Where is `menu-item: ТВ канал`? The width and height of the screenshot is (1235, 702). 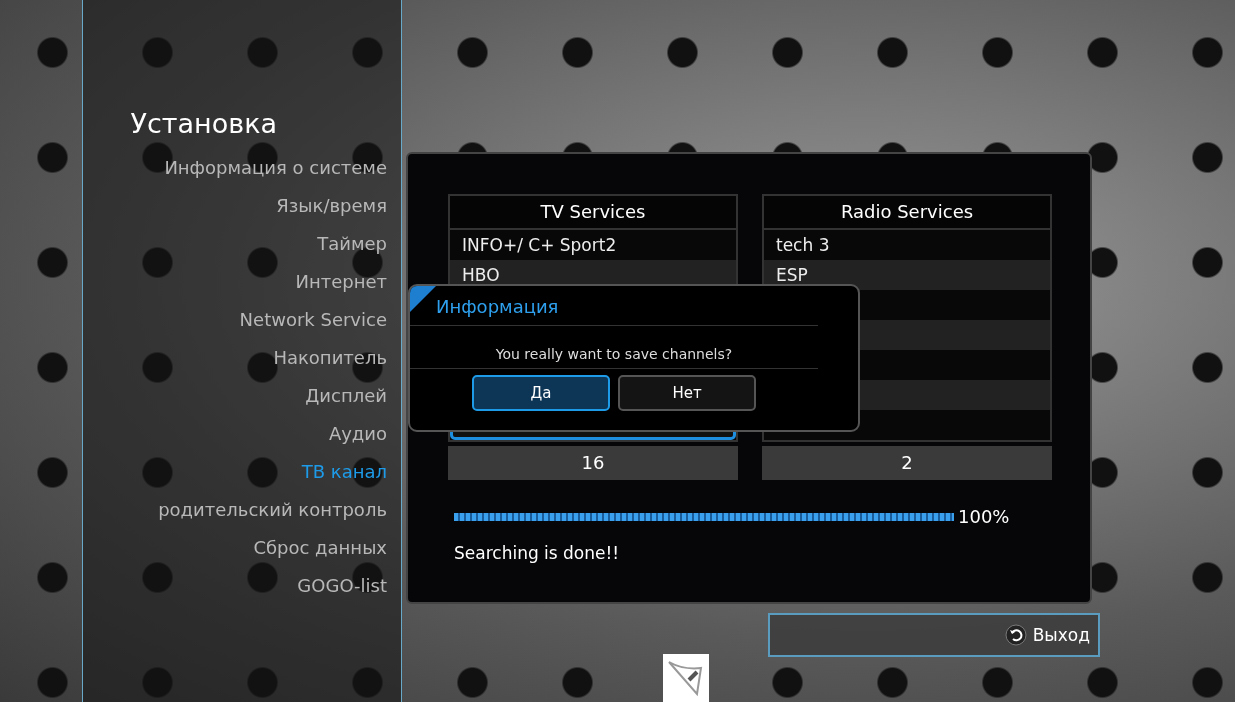
menu-item: ТВ канал is located at coordinates (344, 472).